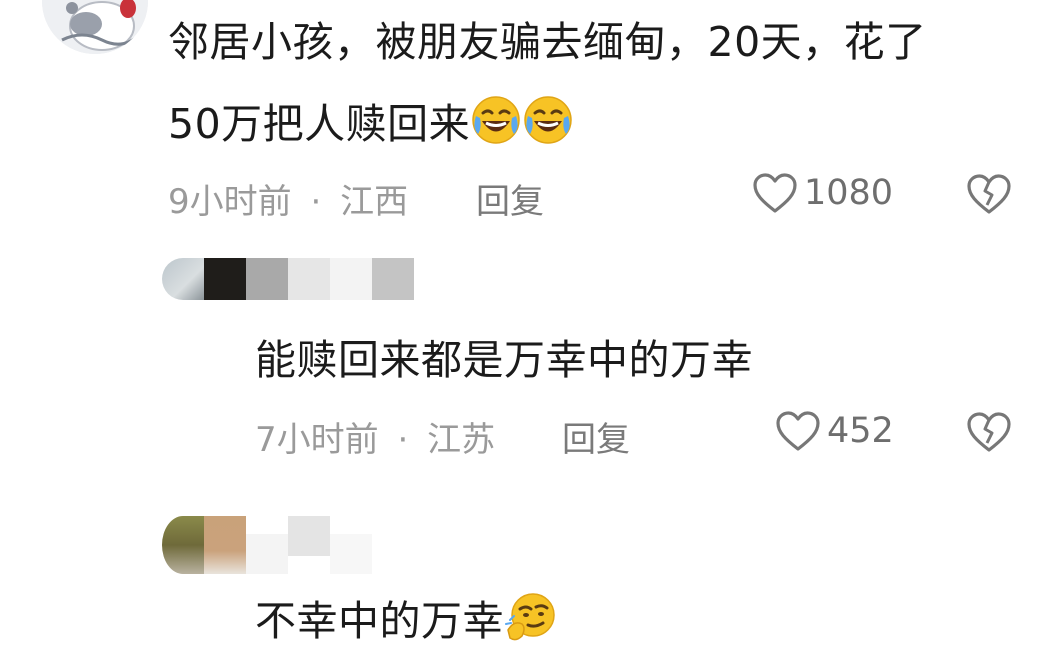  Describe the element at coordinates (374, 202) in the screenshot. I see `comment-location: 江西` at that location.